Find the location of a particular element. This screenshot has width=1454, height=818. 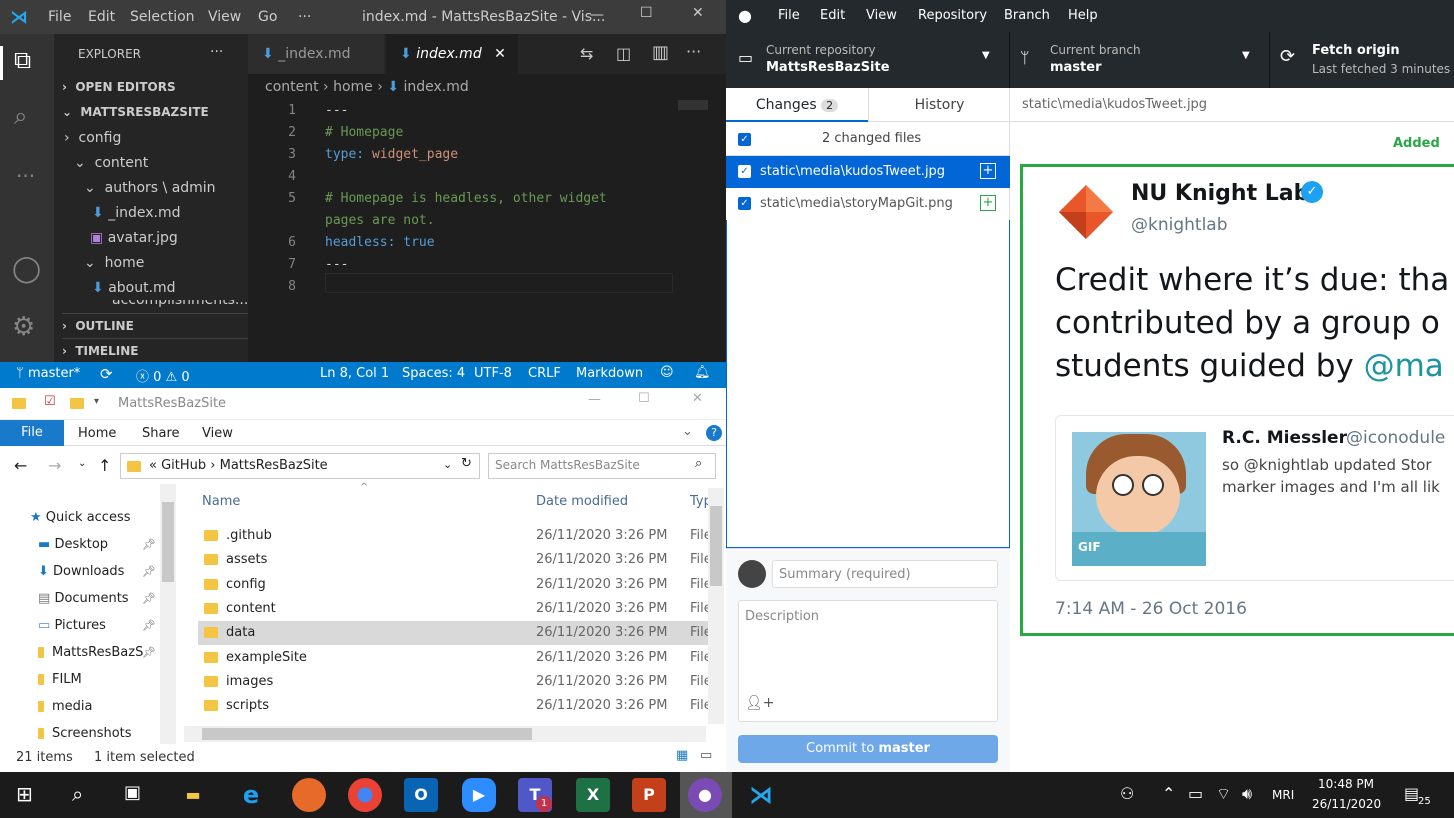

add-coauthor-icon: 👤︎+ is located at coordinates (760, 703).